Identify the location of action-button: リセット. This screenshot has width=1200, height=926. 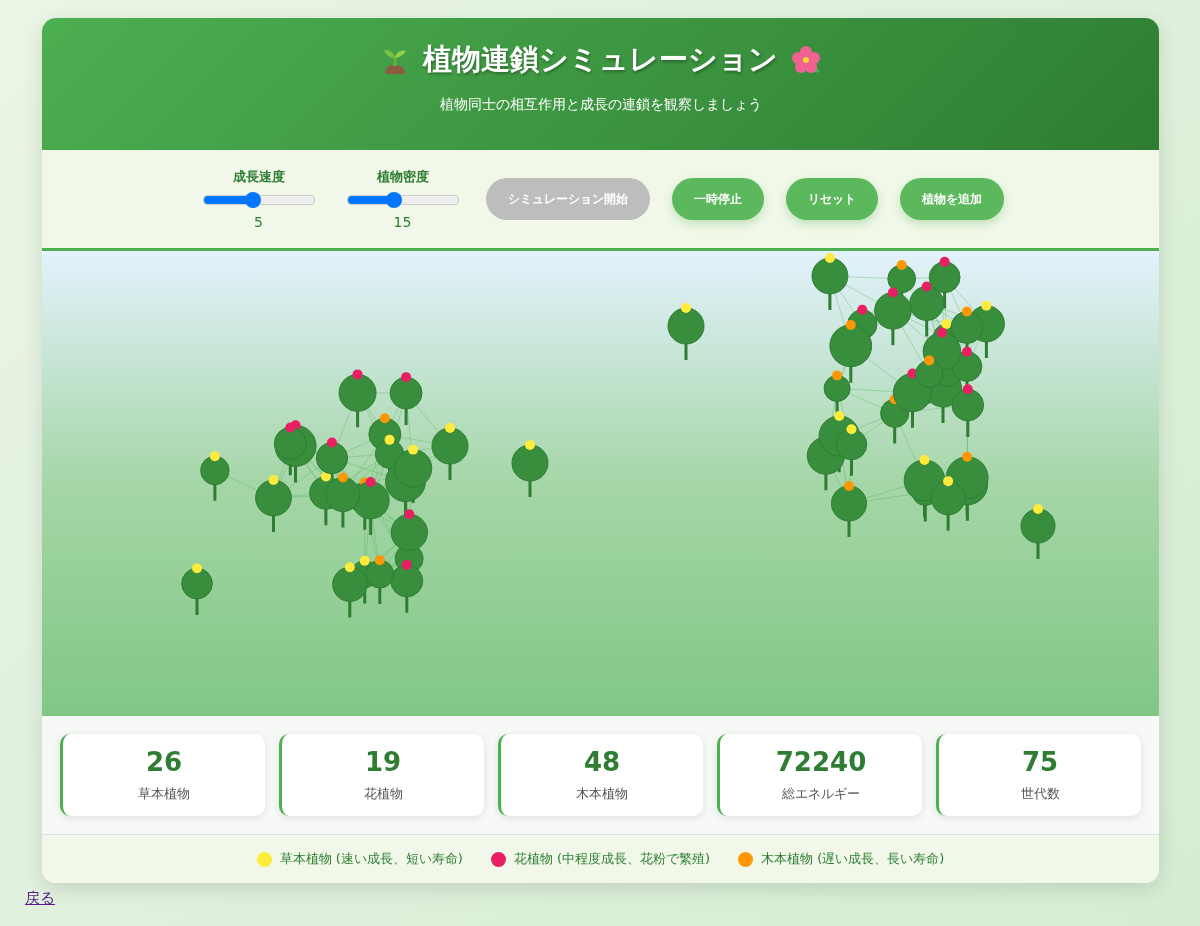
(831, 199).